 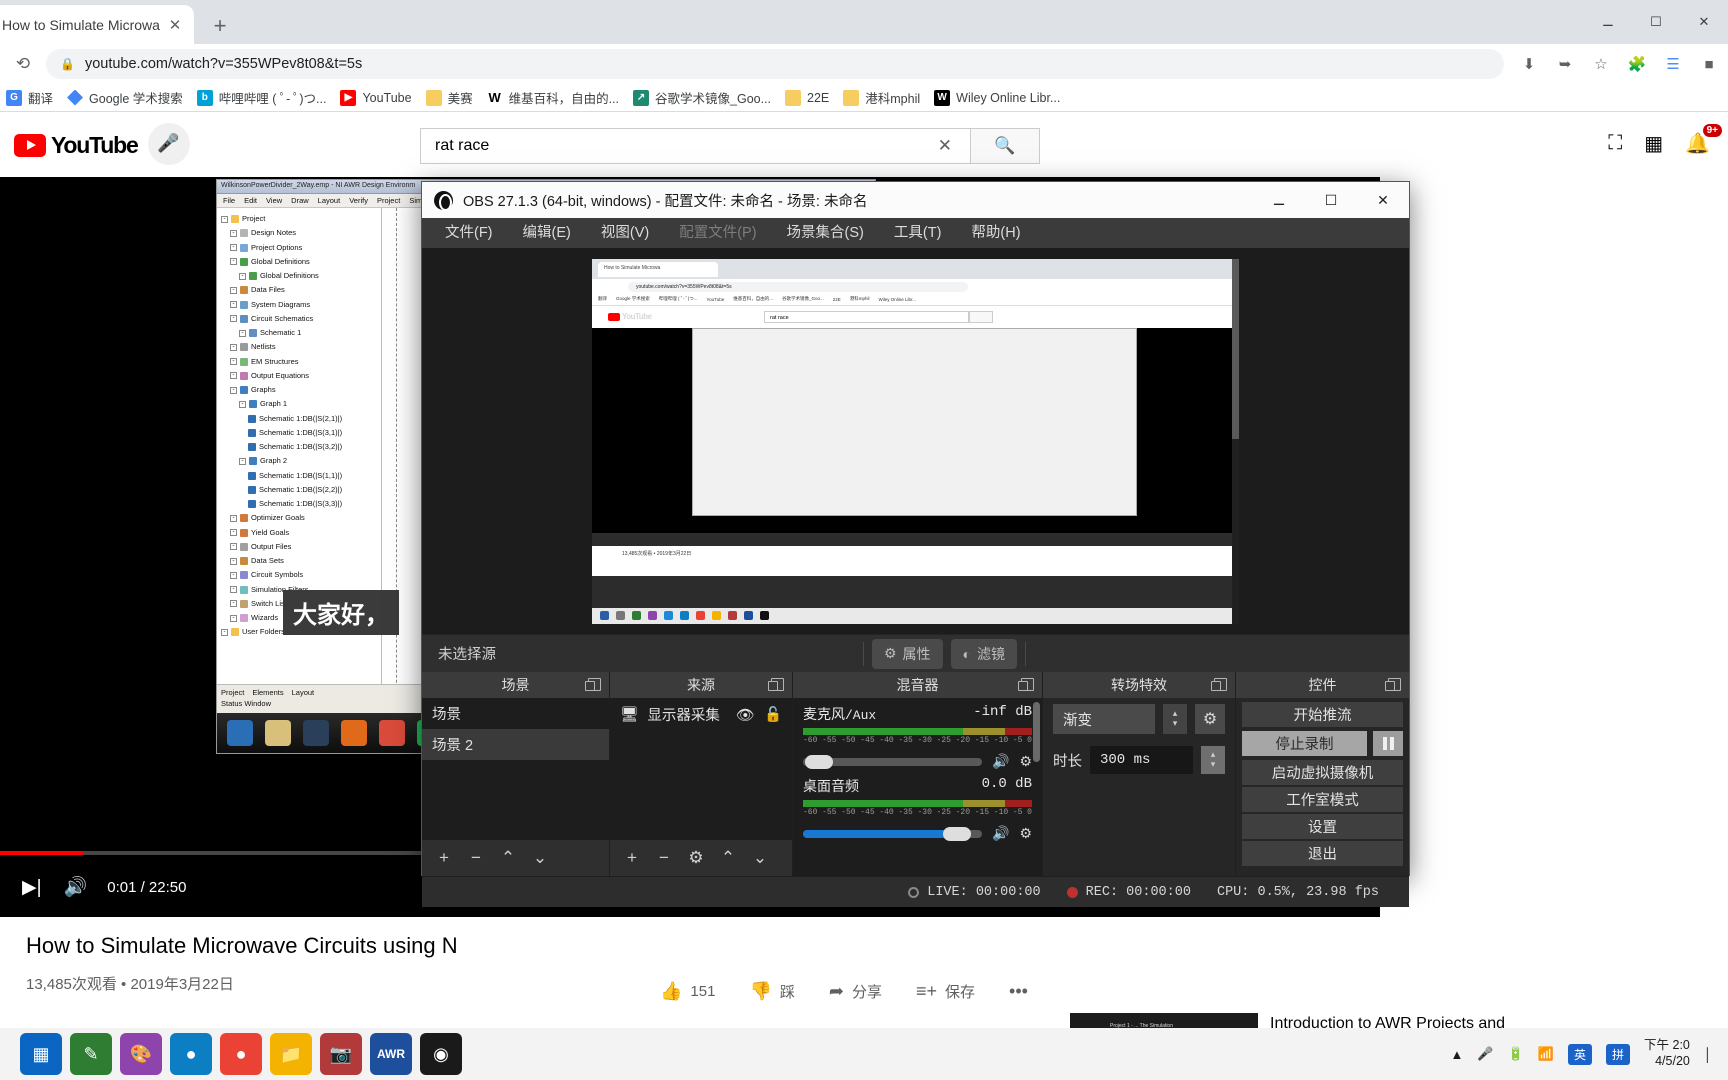 What do you see at coordinates (632, 858) in the screenshot?
I see `add-icon: +` at bounding box center [632, 858].